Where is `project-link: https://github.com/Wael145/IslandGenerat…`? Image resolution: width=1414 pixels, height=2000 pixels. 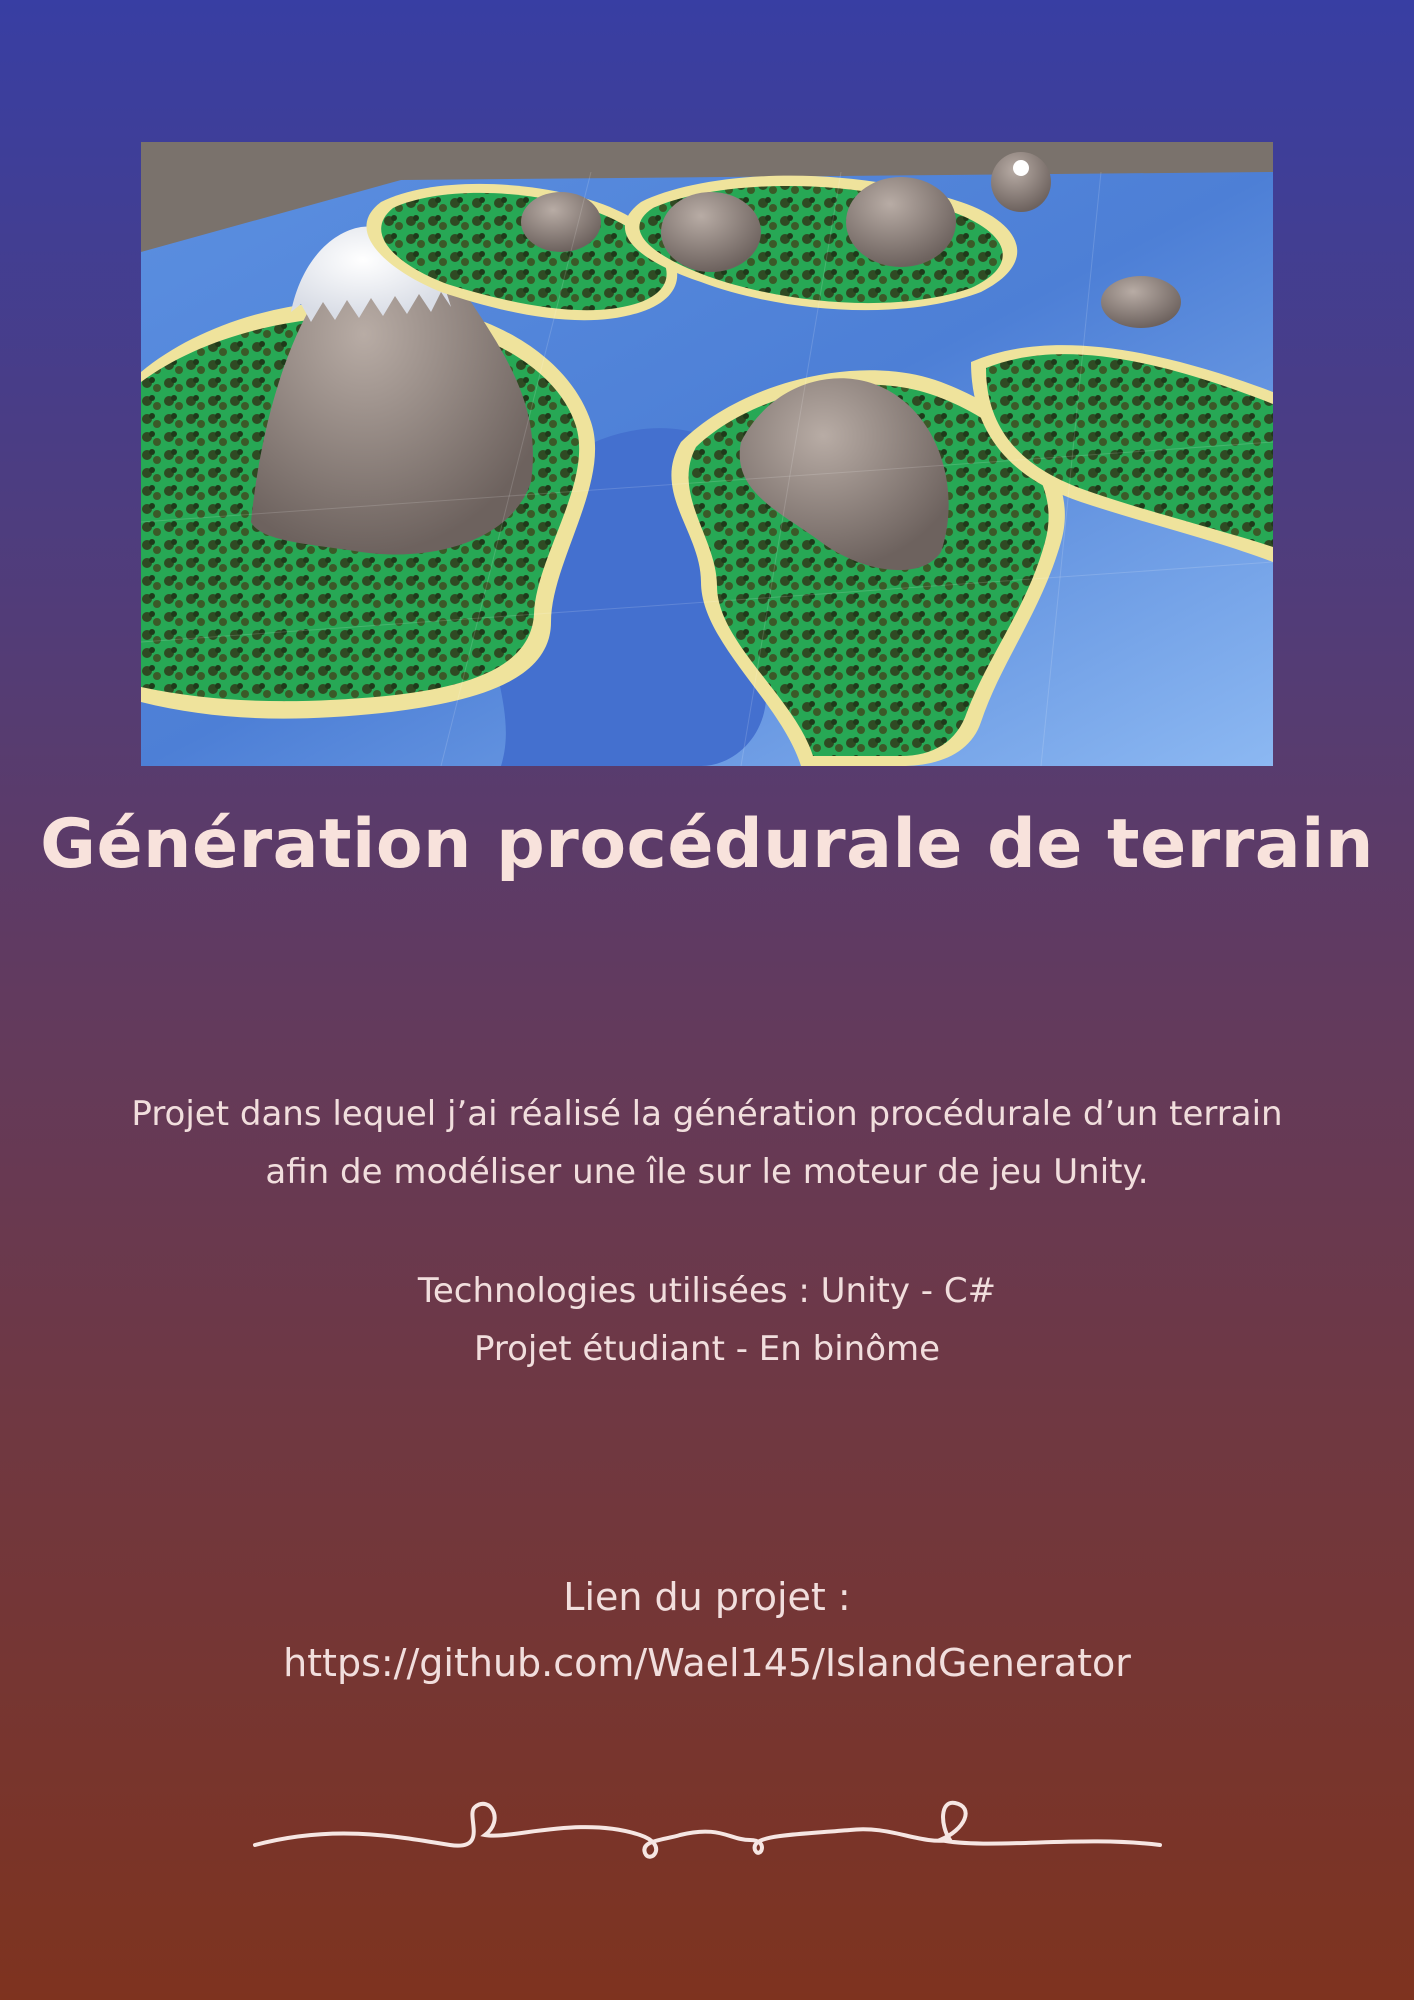
project-link: https://github.com/Wael145/IslandGenerat… is located at coordinates (707, 1663).